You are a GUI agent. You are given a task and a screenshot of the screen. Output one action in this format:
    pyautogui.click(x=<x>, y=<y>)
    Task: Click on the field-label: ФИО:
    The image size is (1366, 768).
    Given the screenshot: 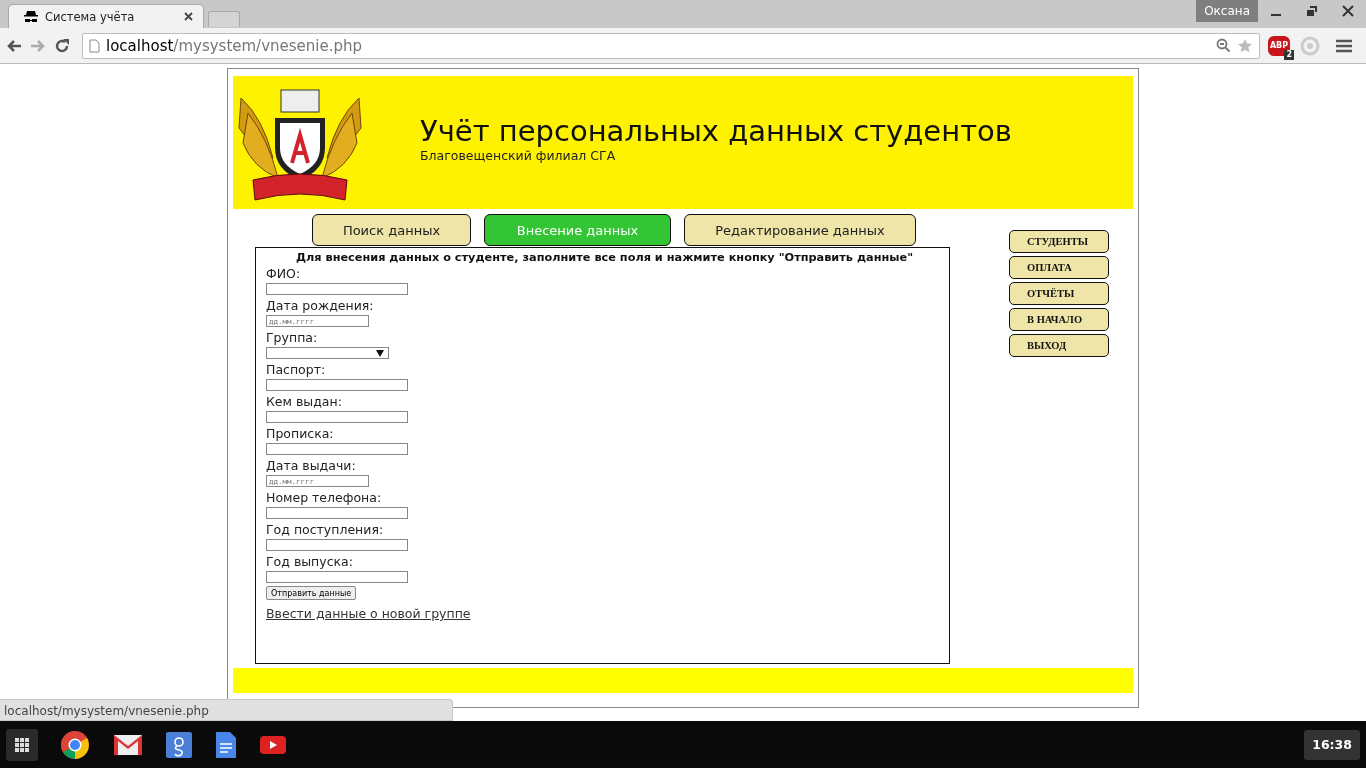 What is the action you would take?
    pyautogui.click(x=284, y=274)
    